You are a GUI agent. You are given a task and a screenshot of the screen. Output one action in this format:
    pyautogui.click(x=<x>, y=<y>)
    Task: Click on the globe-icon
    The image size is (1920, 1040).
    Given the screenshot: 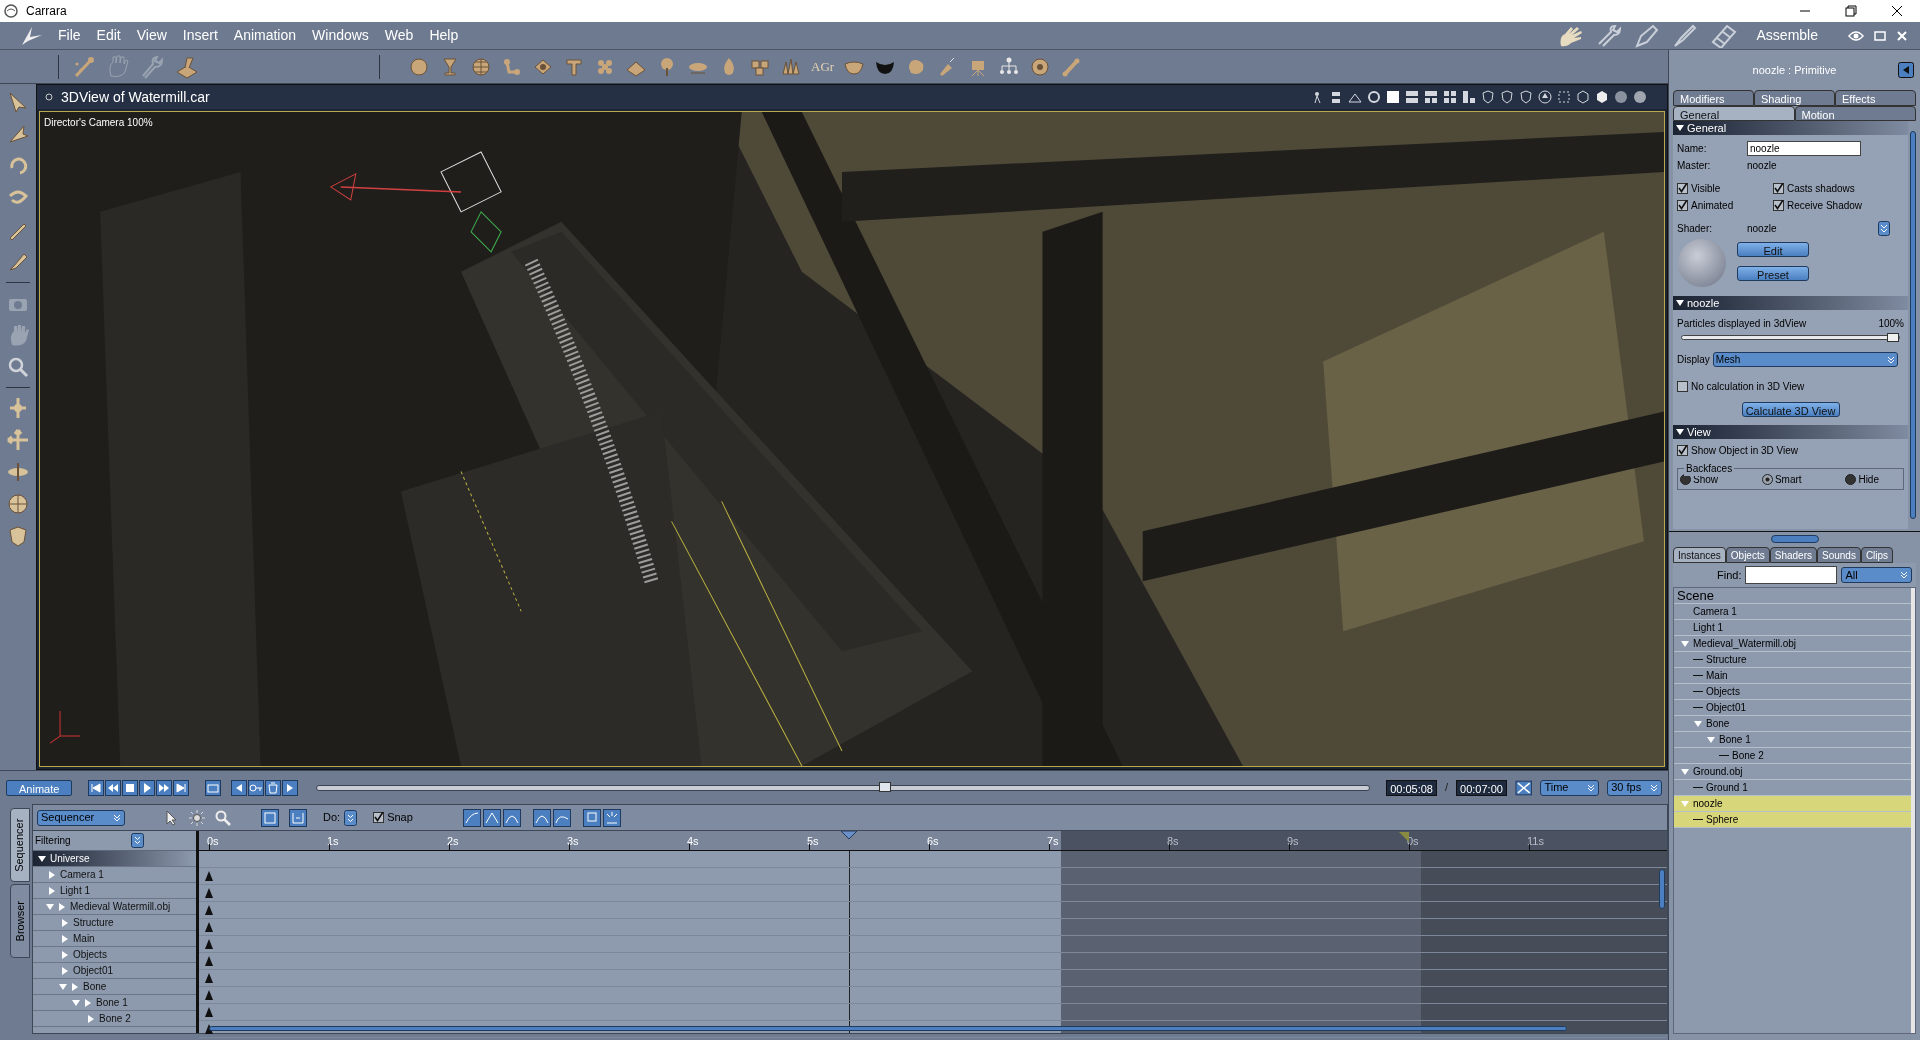 What is the action you would take?
    pyautogui.click(x=481, y=66)
    